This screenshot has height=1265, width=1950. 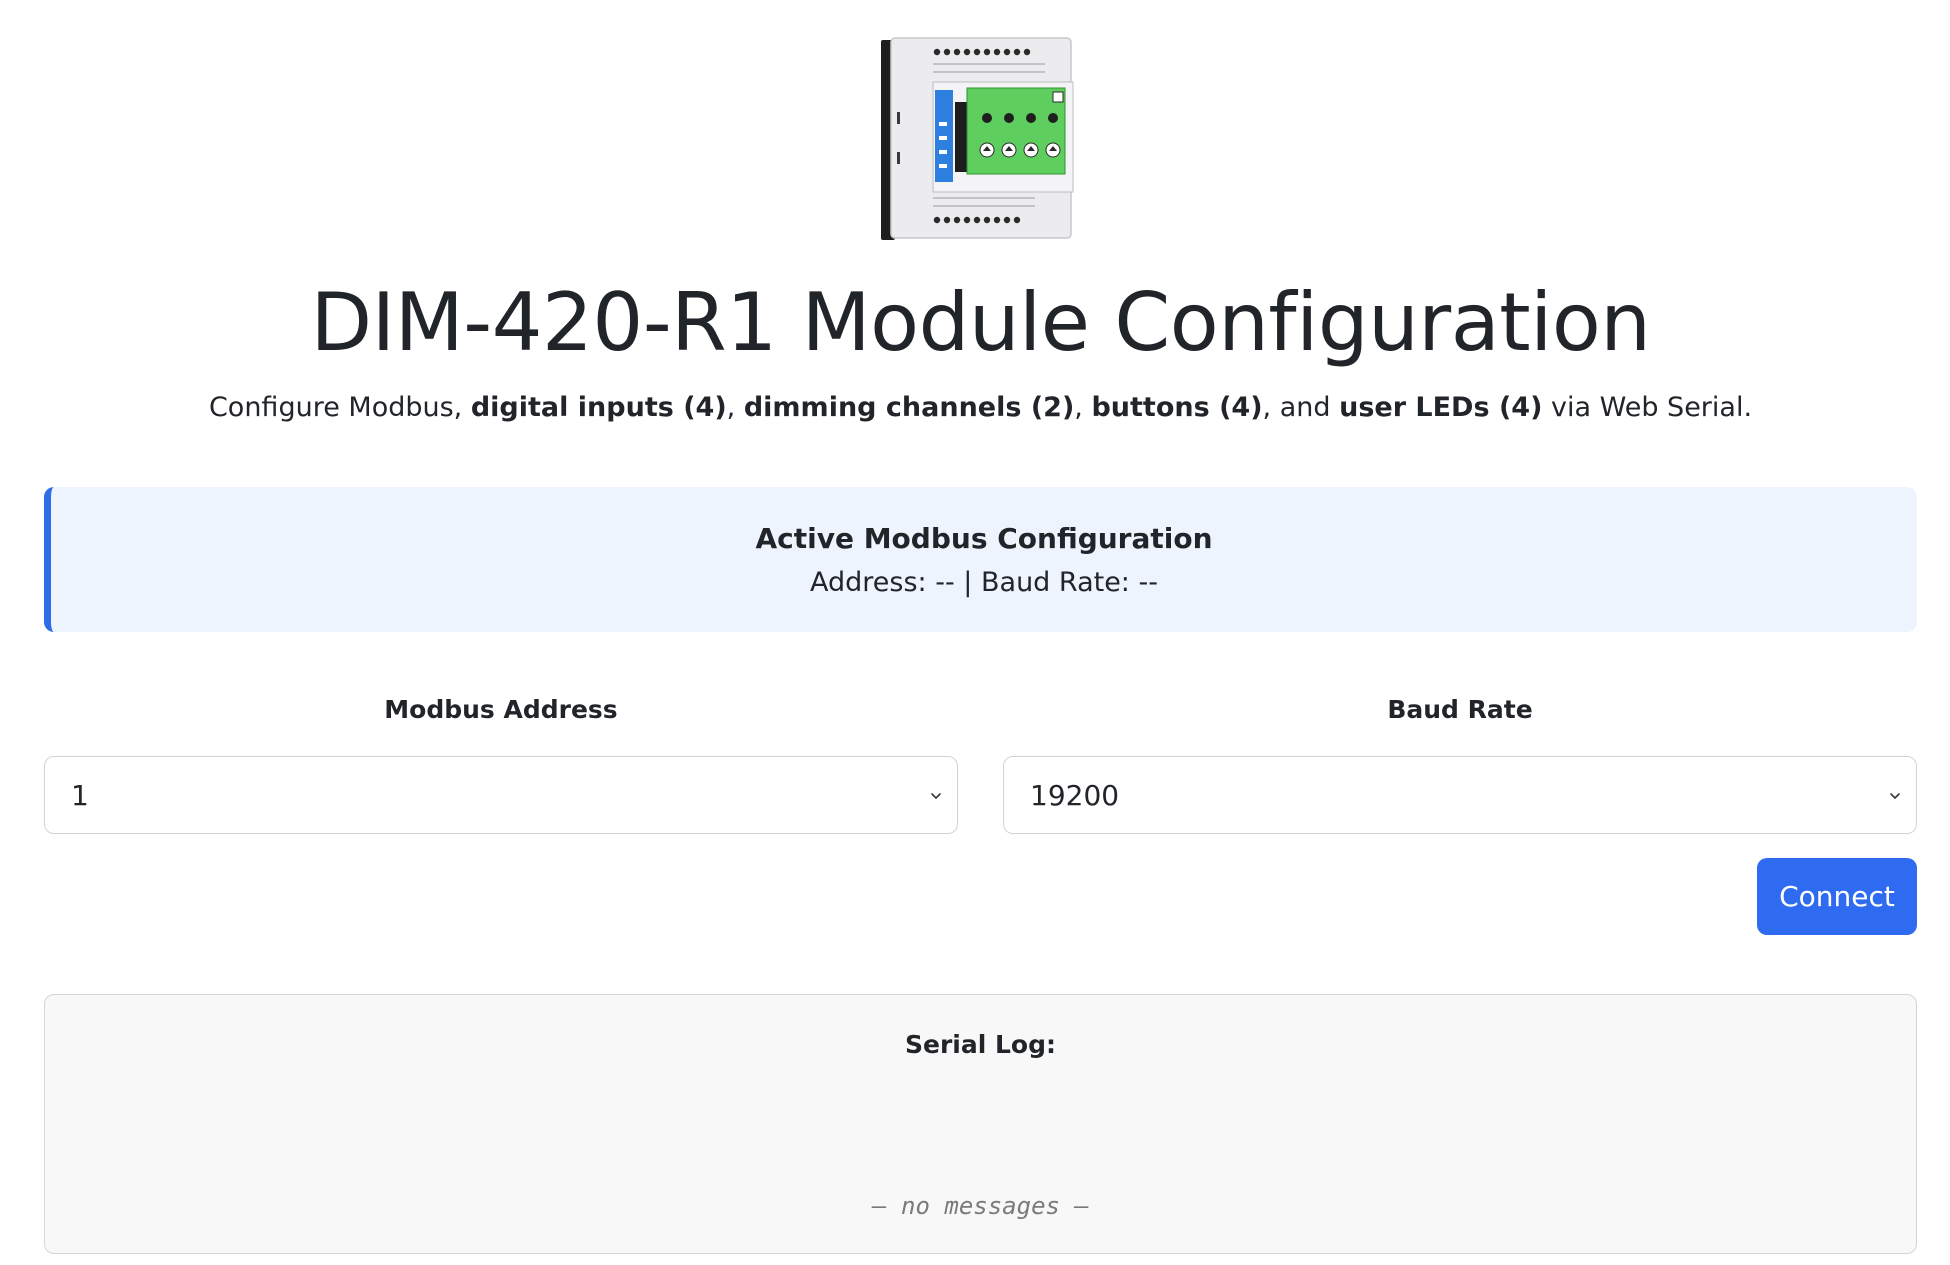 What do you see at coordinates (909, 407) in the screenshot?
I see `subtitle-dimming-channels: dimming channels (2)` at bounding box center [909, 407].